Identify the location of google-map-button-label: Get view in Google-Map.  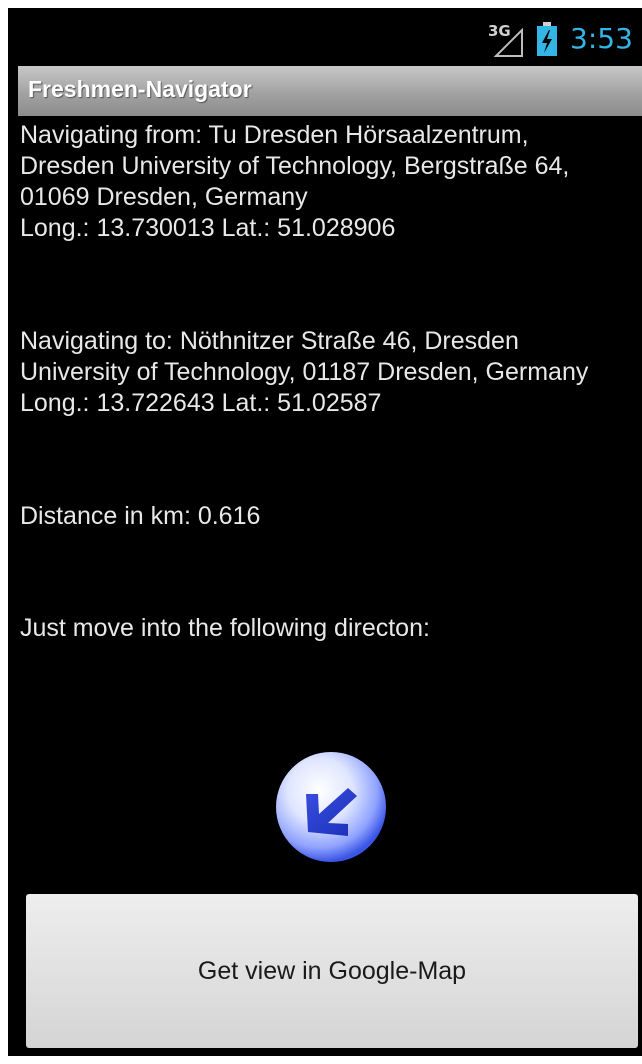
(332, 970).